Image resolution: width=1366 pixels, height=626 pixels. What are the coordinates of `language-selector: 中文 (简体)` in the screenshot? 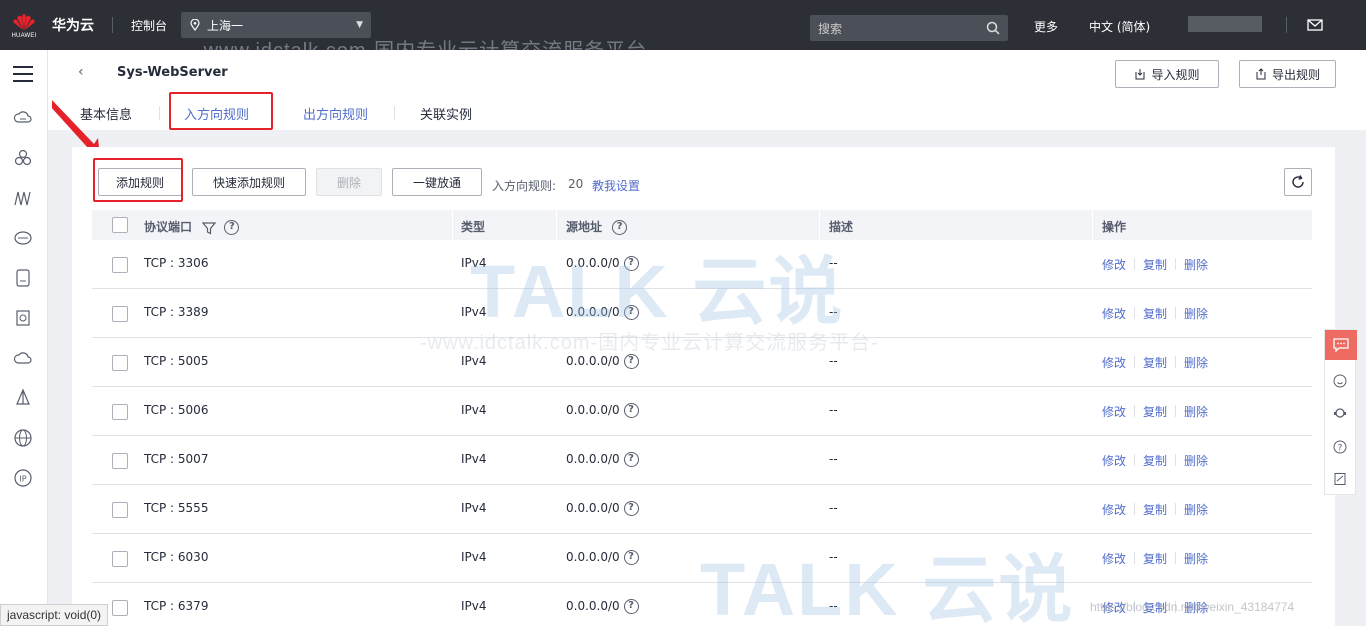 It's located at (1119, 26).